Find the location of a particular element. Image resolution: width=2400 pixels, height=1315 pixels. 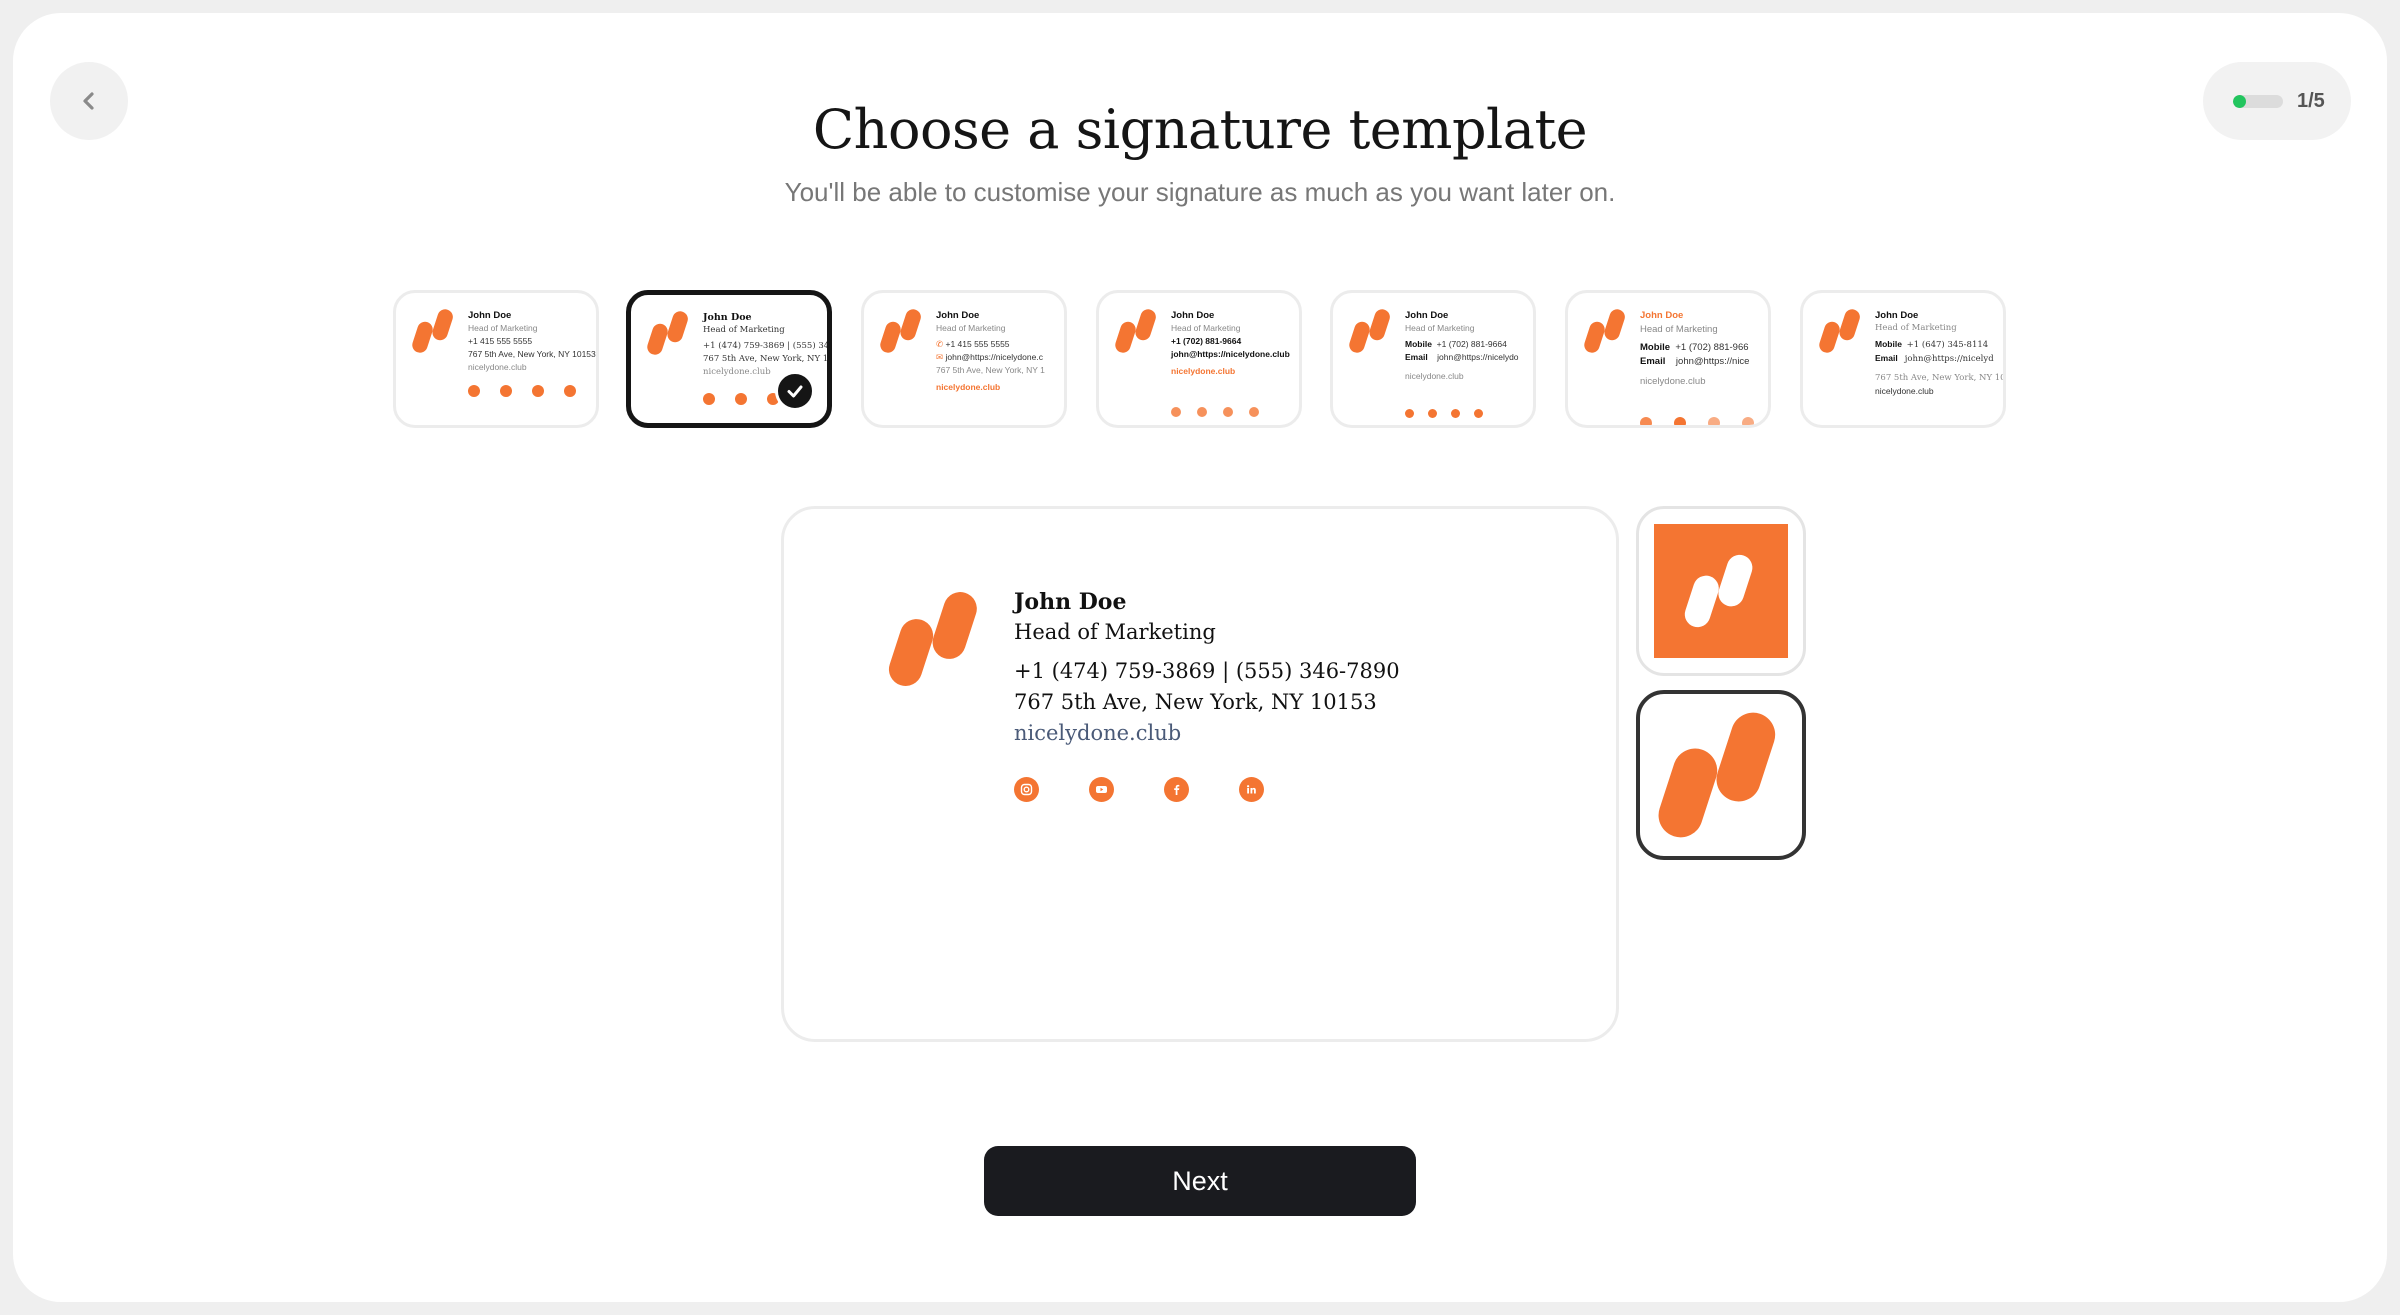

signature-role: Head of Marketing is located at coordinates (1115, 632).